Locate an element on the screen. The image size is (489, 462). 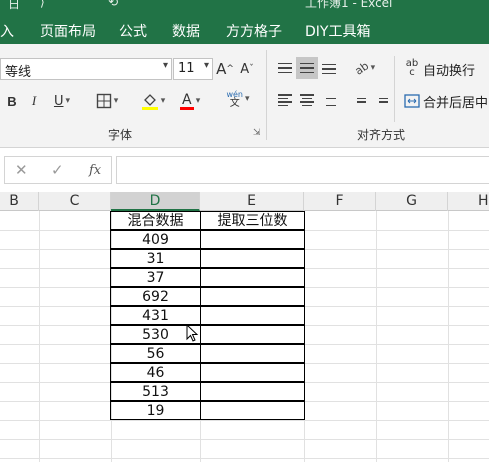
font-color-button: A ▾ is located at coordinates (190, 101).